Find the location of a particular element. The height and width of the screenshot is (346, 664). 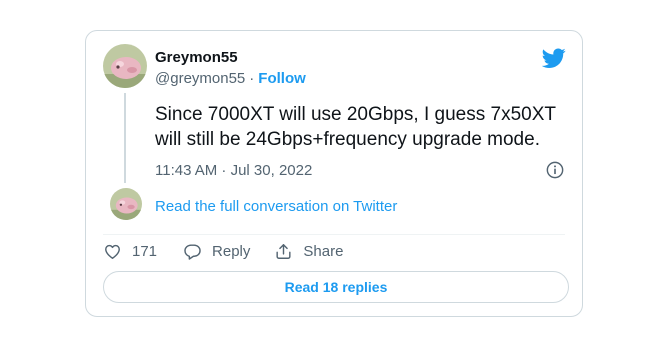

author-avatar is located at coordinates (125, 66).